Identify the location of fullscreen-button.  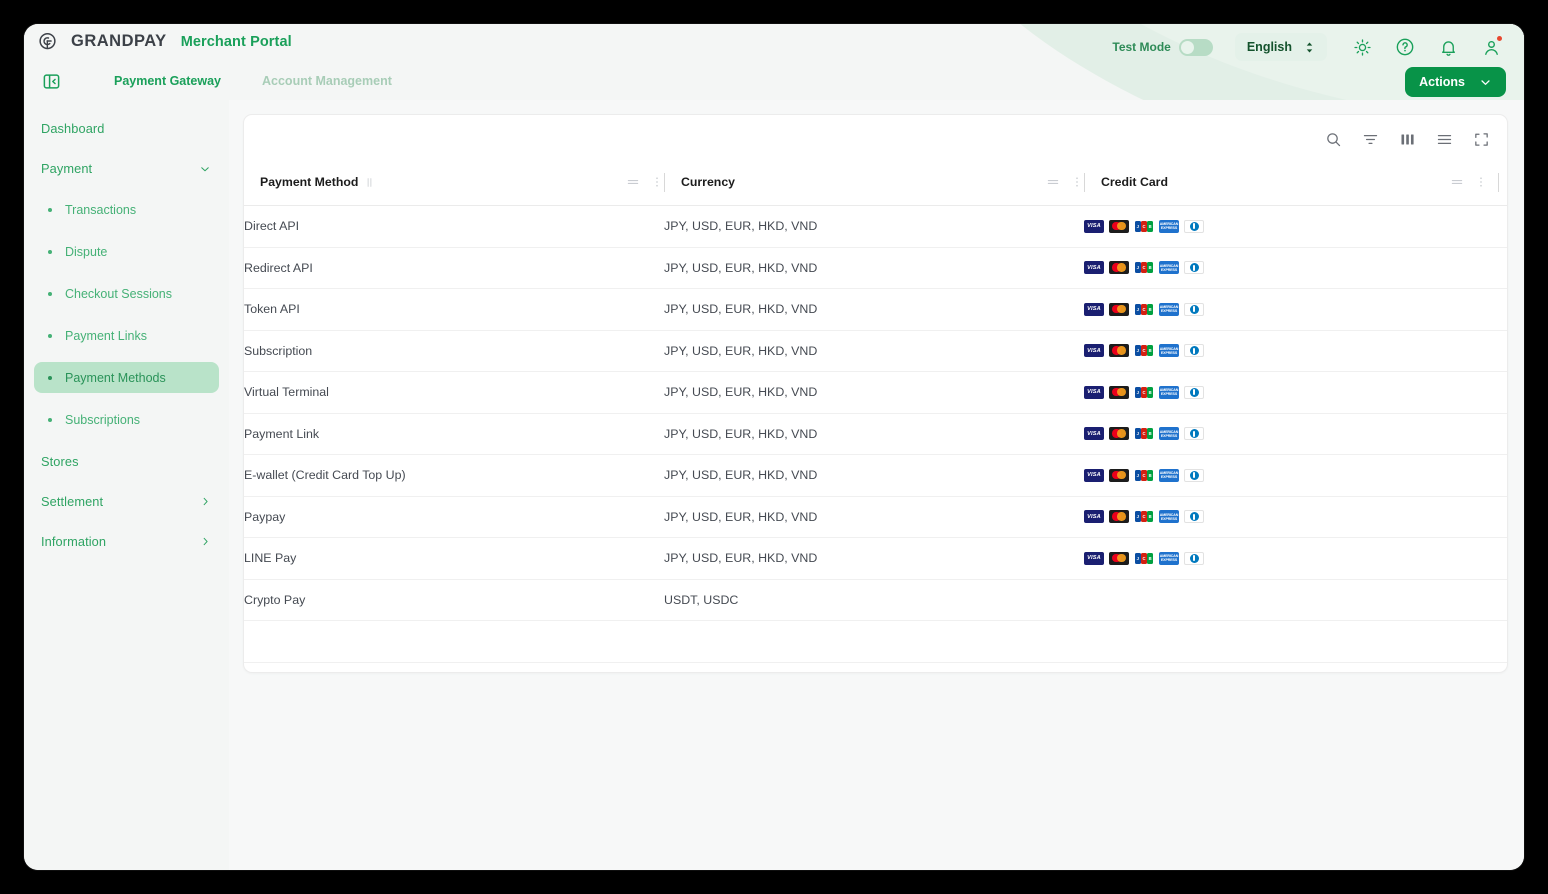
(1481, 139).